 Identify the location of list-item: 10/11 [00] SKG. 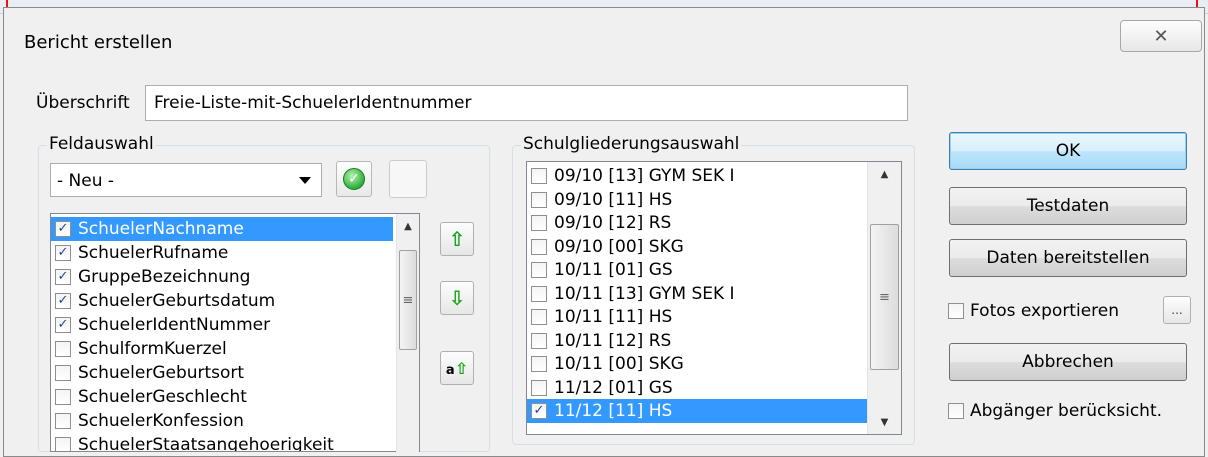
(697, 364).